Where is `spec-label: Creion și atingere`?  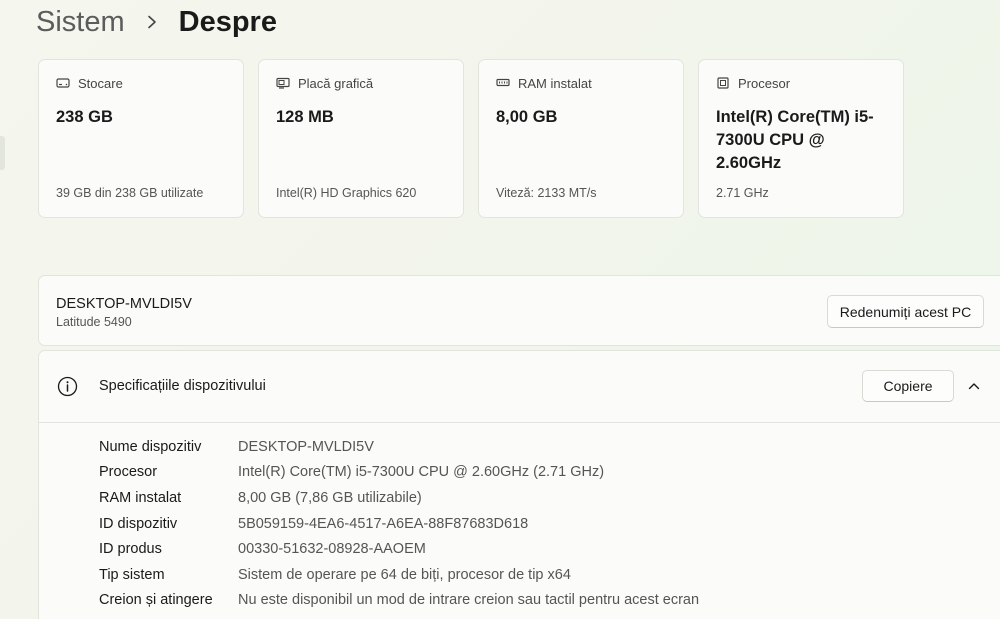 spec-label: Creion și atingere is located at coordinates (156, 600).